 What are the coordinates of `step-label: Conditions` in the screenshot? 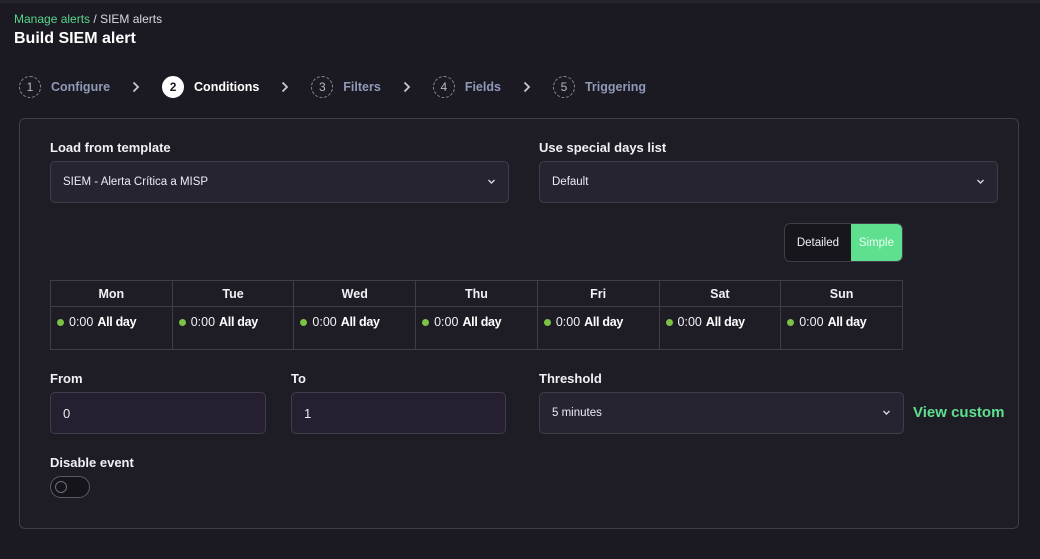 It's located at (227, 87).